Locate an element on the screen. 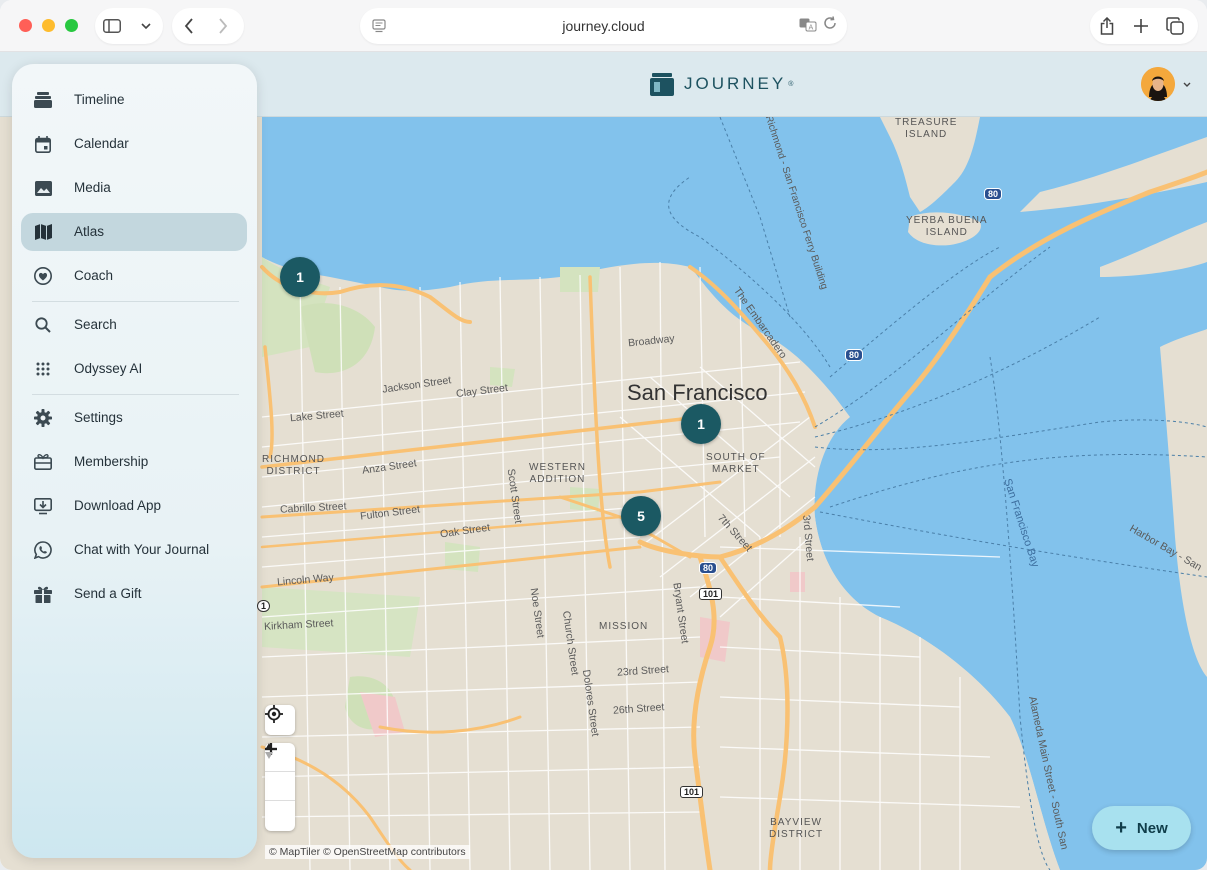 The width and height of the screenshot is (1207, 870). minimize-window-button is located at coordinates (48, 25).